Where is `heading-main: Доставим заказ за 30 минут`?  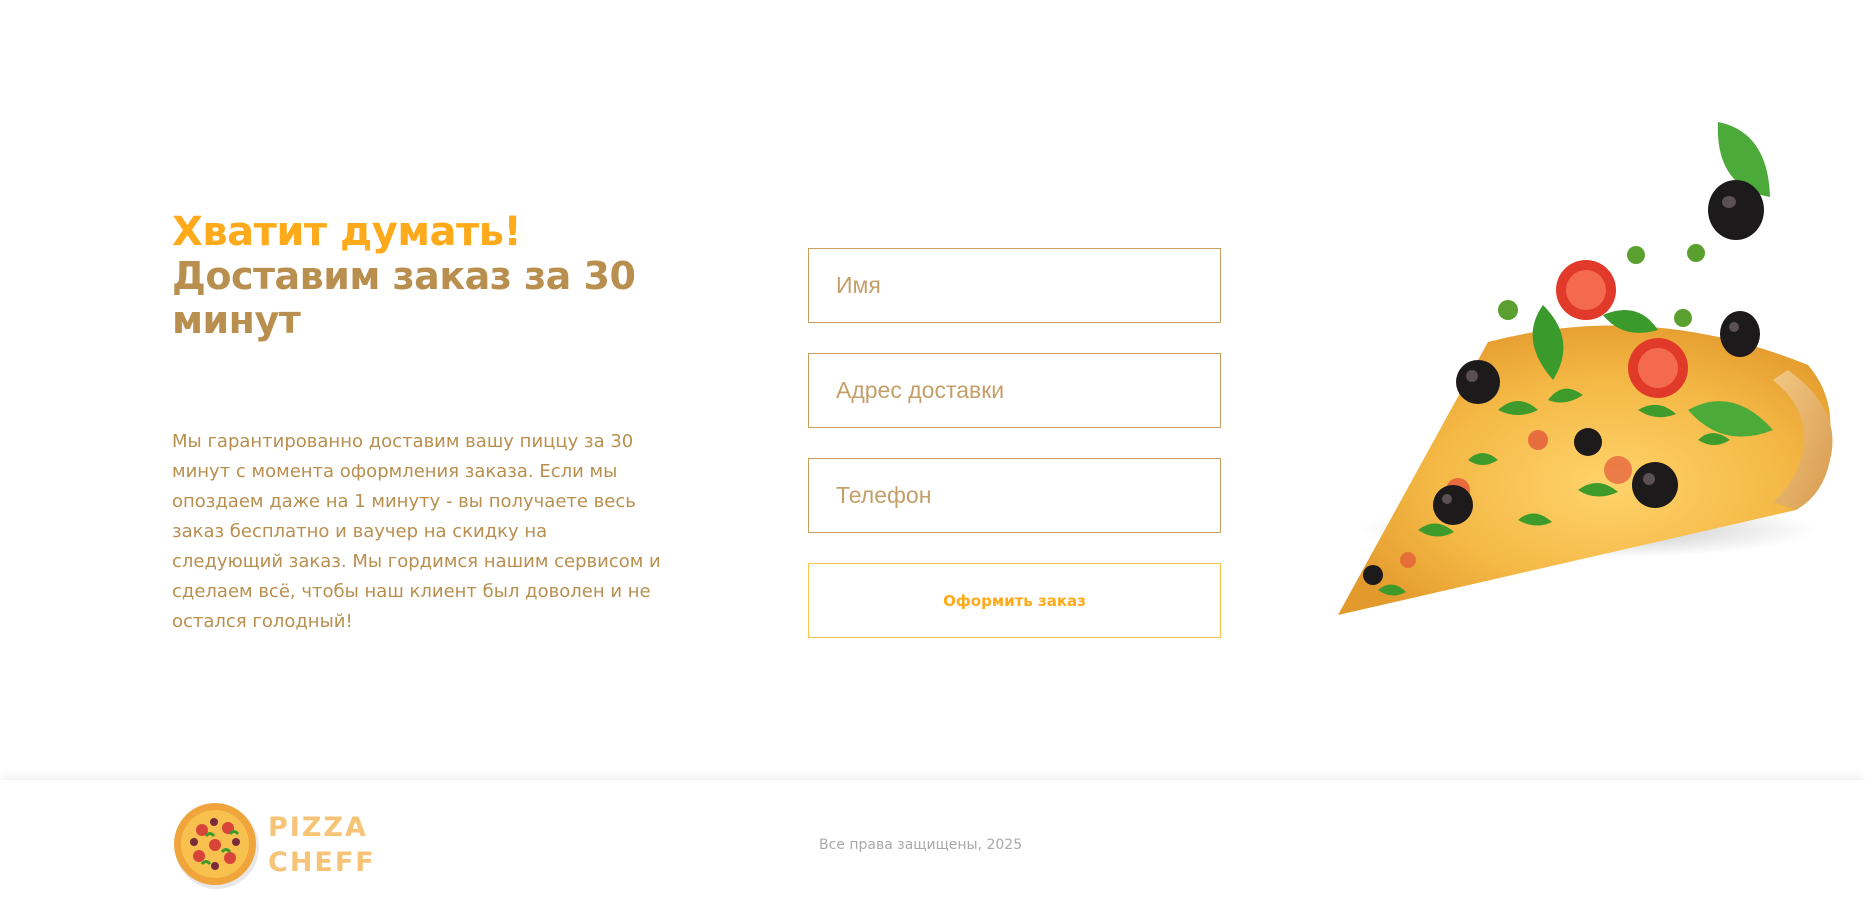
heading-main: Доставим заказ за 30 минут is located at coordinates (404, 298).